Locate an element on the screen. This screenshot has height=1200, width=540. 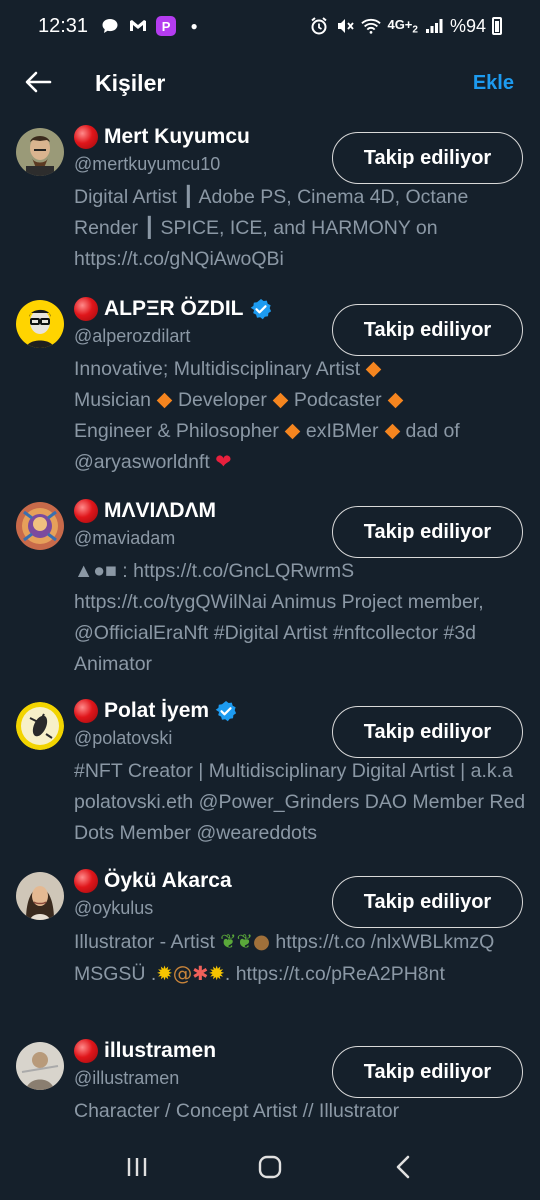
sim-text: 2 is located at coordinates (415, 30).